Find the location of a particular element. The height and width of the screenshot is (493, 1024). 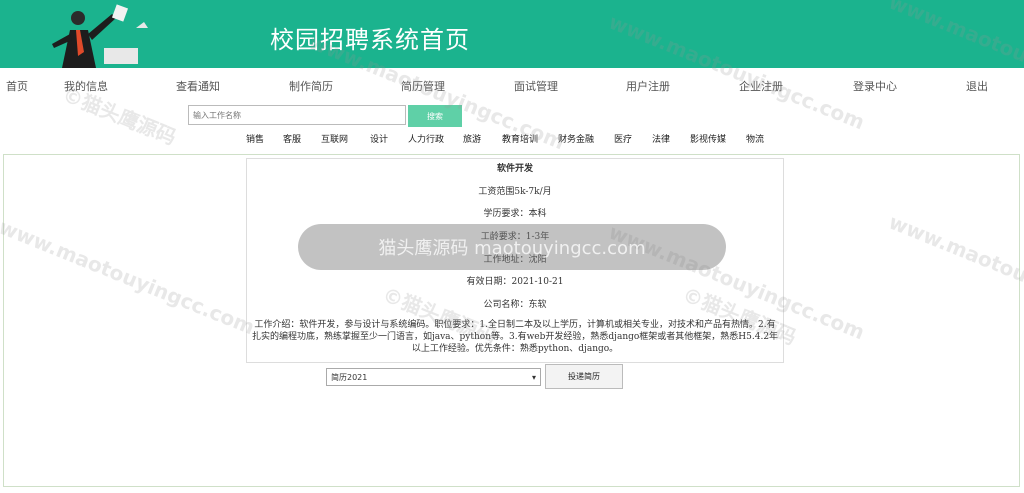

category-finance: 财务金融 is located at coordinates (576, 138).